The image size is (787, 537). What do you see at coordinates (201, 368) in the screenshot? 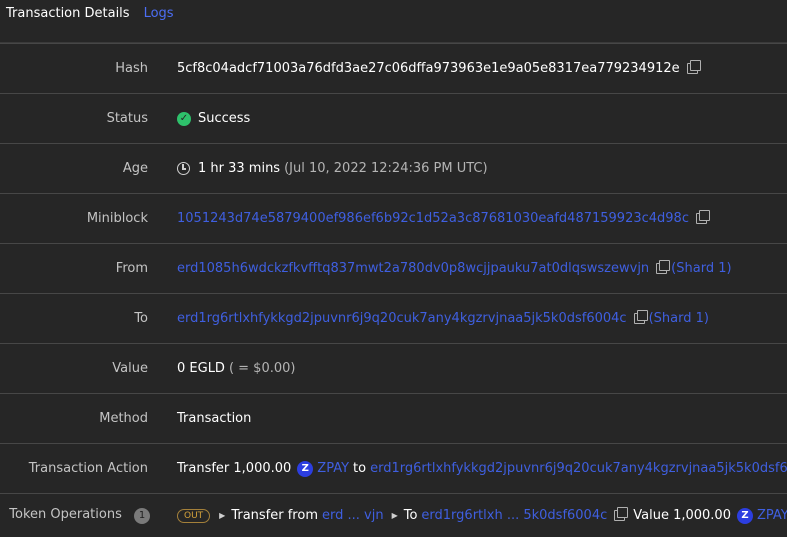
I see `value-amount: 0 EGLD` at bounding box center [201, 368].